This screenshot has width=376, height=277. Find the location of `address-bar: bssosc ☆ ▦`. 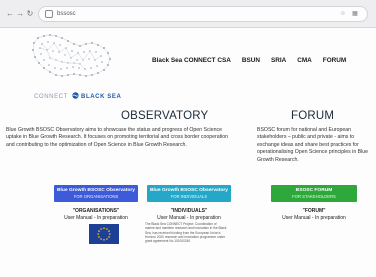

address-bar: bssosc ☆ ▦ is located at coordinates (203, 14).